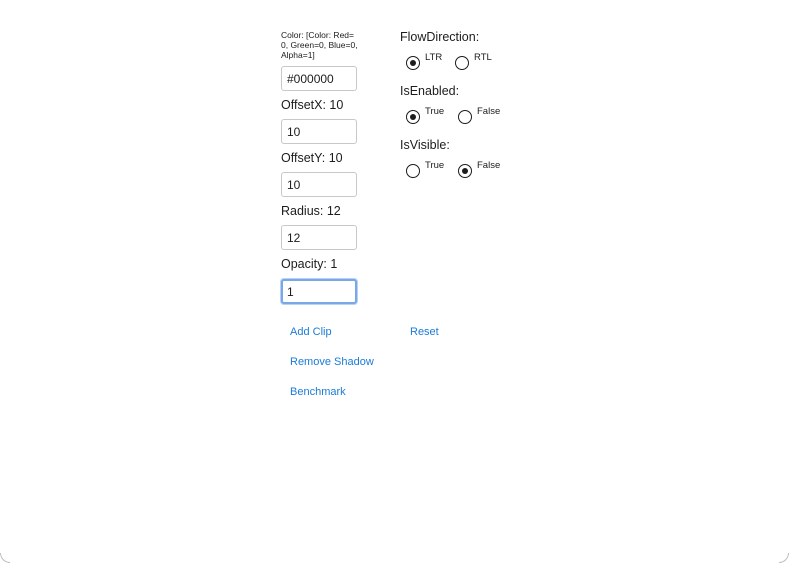 This screenshot has height=563, width=789. I want to click on is-visible-label: IsVisible:, so click(425, 145).